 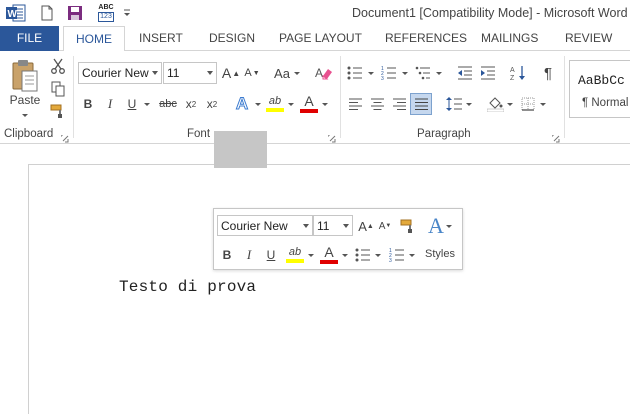 I want to click on paragraph-dialog-launcher-icon, so click(x=555, y=137).